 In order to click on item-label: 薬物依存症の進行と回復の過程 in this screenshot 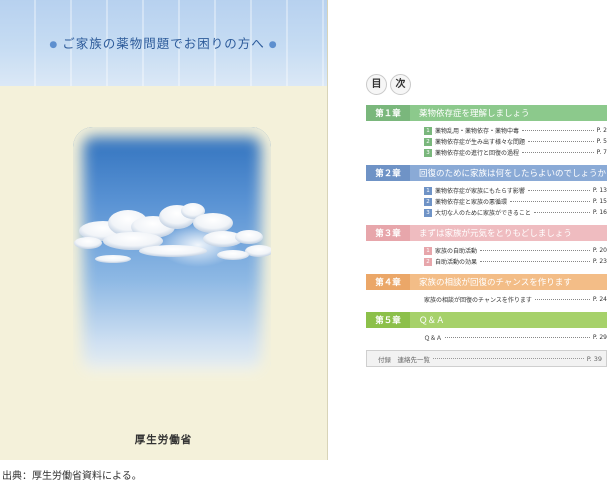, I will do `click(477, 153)`.